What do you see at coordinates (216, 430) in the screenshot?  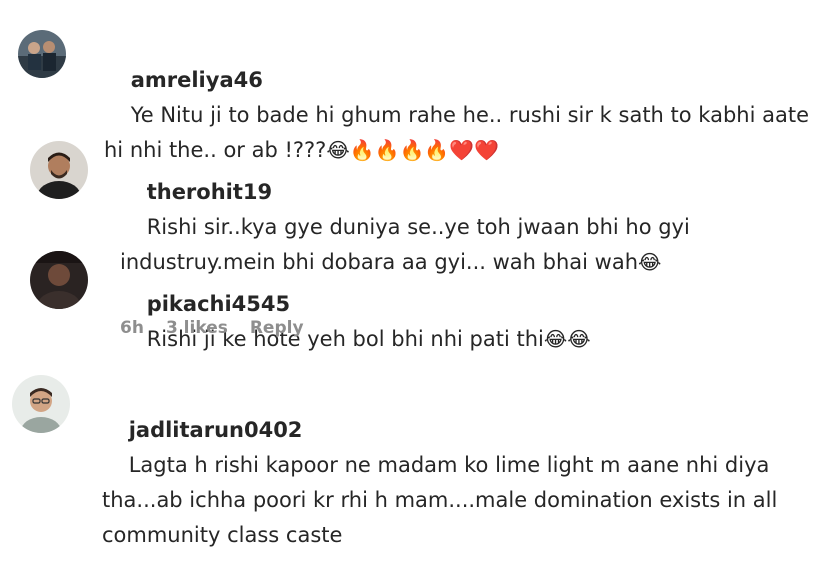 I see `username: jadlitarun0402` at bounding box center [216, 430].